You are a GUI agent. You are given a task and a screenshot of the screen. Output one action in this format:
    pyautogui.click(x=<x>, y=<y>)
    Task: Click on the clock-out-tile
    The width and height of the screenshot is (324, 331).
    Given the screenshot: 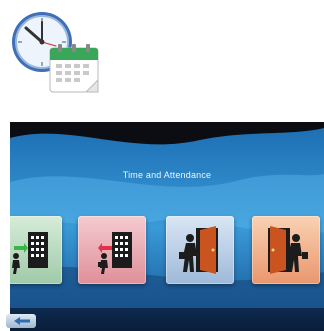 What is the action you would take?
    pyautogui.click(x=112, y=250)
    